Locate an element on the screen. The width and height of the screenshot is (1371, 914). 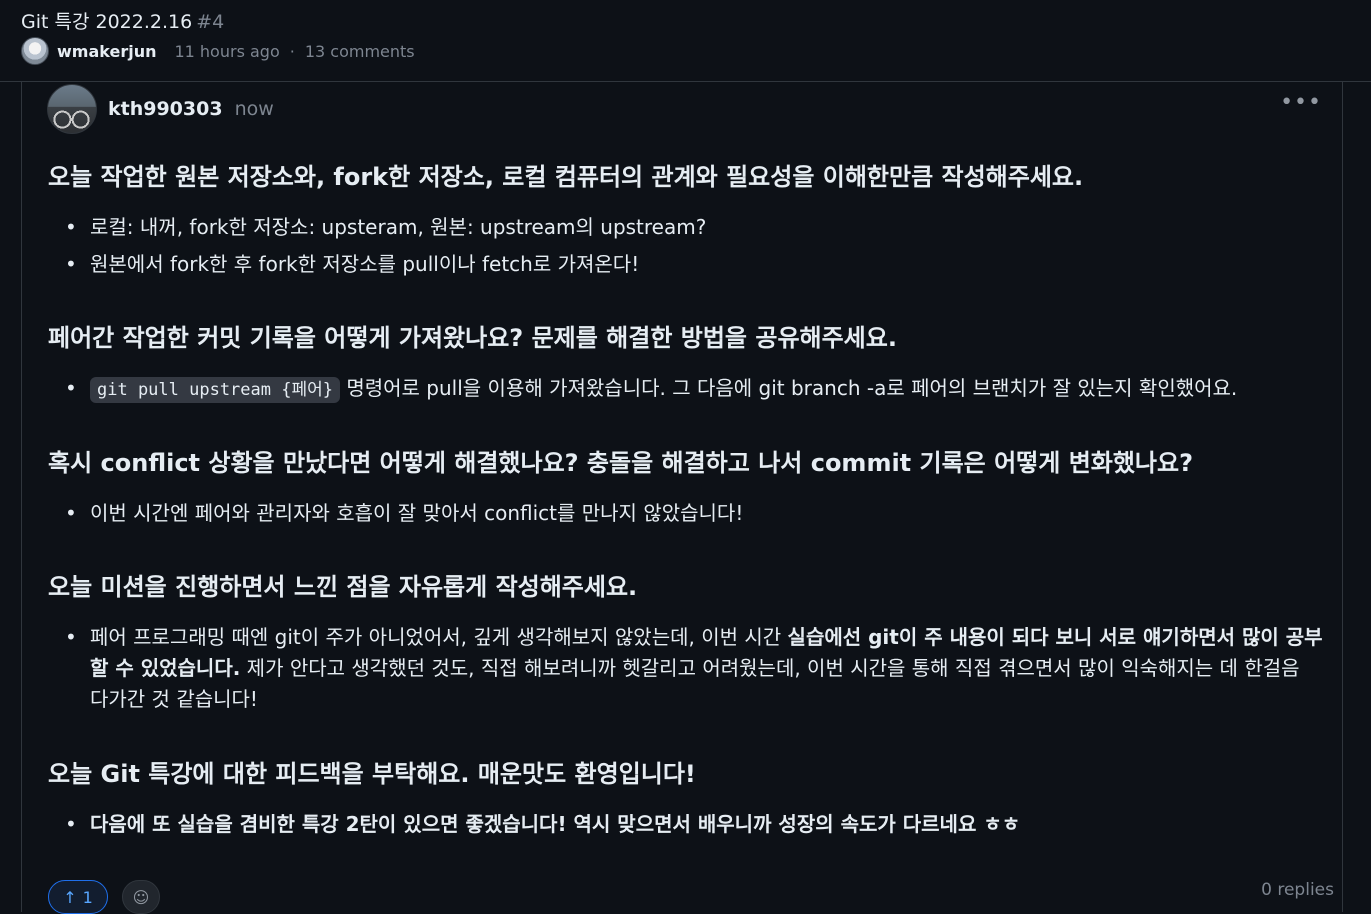
kebab-horizontal-icon: ••• is located at coordinates (1301, 102).